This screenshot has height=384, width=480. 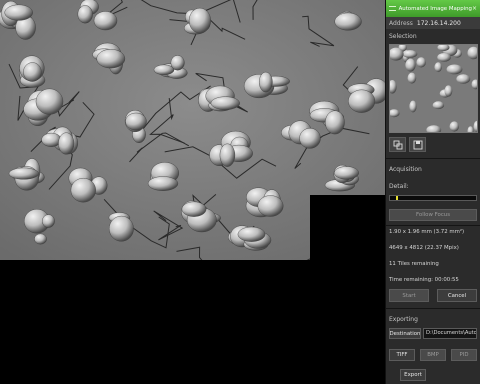 I want to click on address-bar: Address 172.16.14.200, so click(x=433, y=23).